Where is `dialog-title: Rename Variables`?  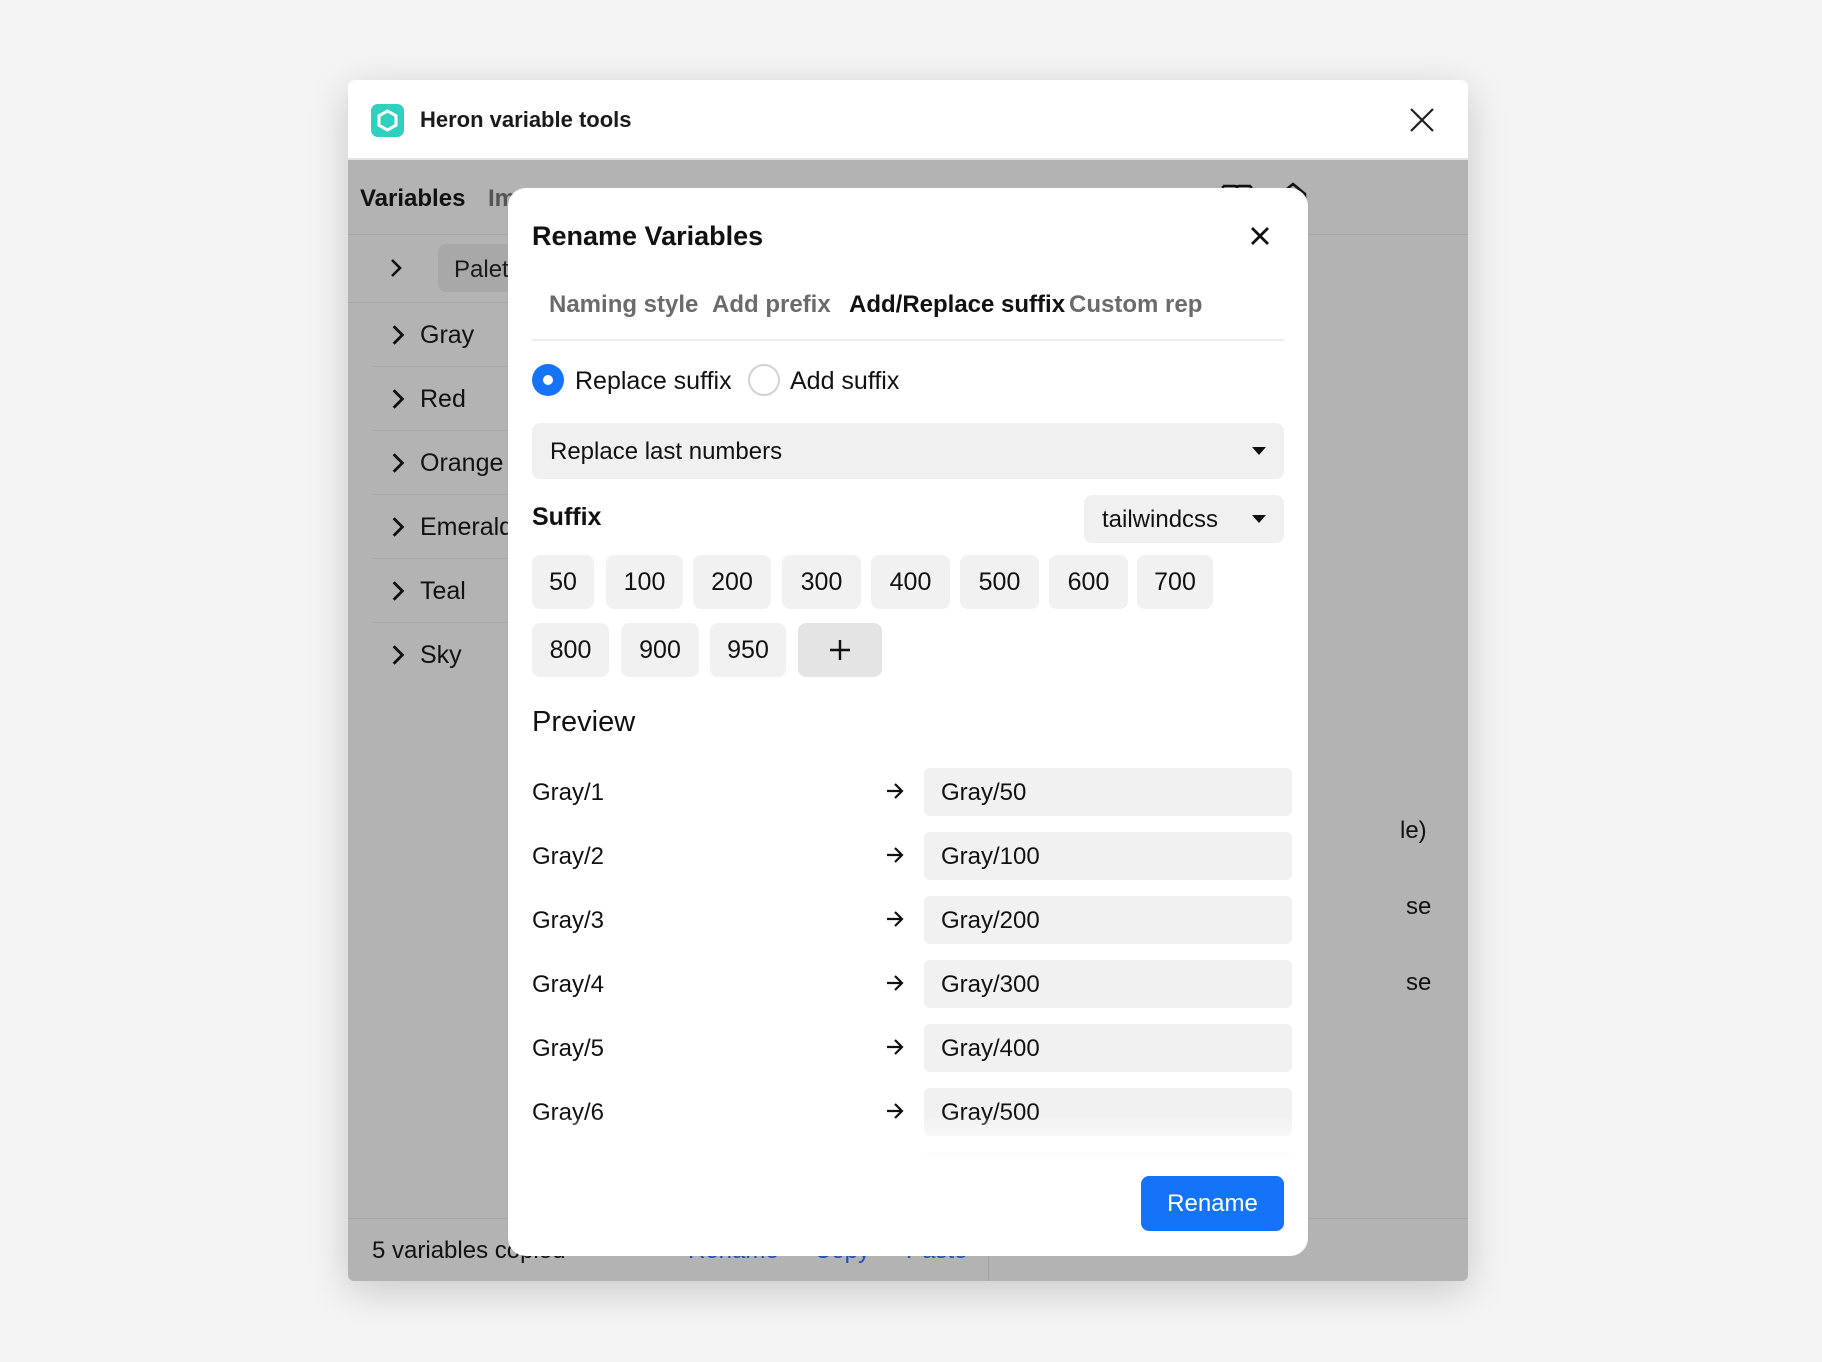
dialog-title: Rename Variables is located at coordinates (648, 236).